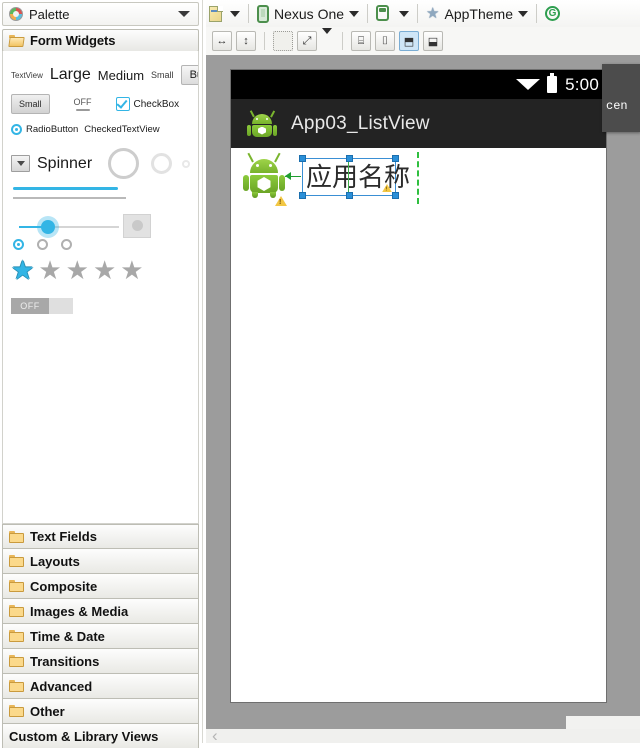 The height and width of the screenshot is (748, 640). I want to click on widget-row-spinner: Spinner, so click(101, 163).